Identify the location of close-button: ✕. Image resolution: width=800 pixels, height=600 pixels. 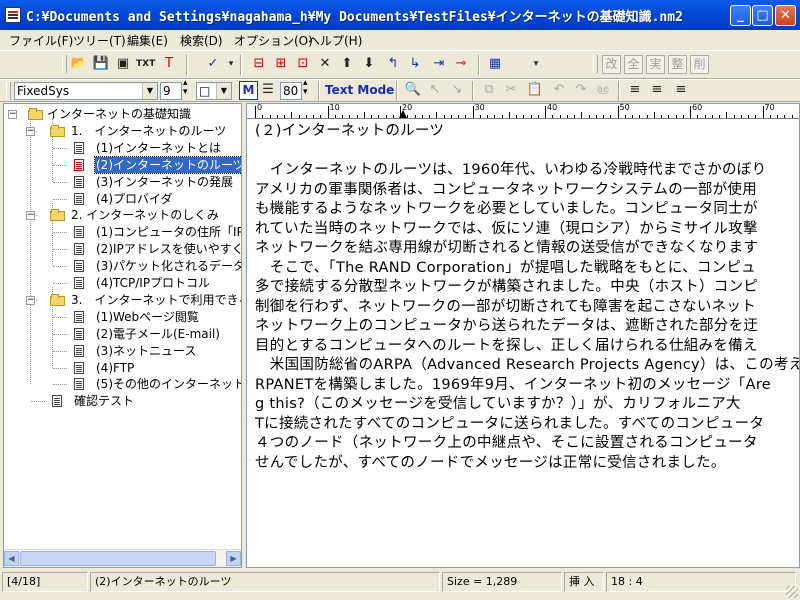
(785, 15).